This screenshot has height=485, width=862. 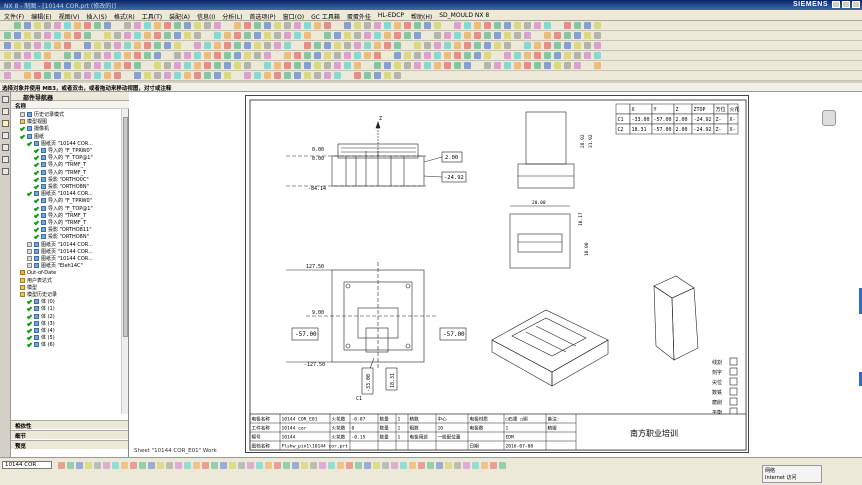 I want to click on menu-item-5: 工具(T), so click(x=152, y=16).